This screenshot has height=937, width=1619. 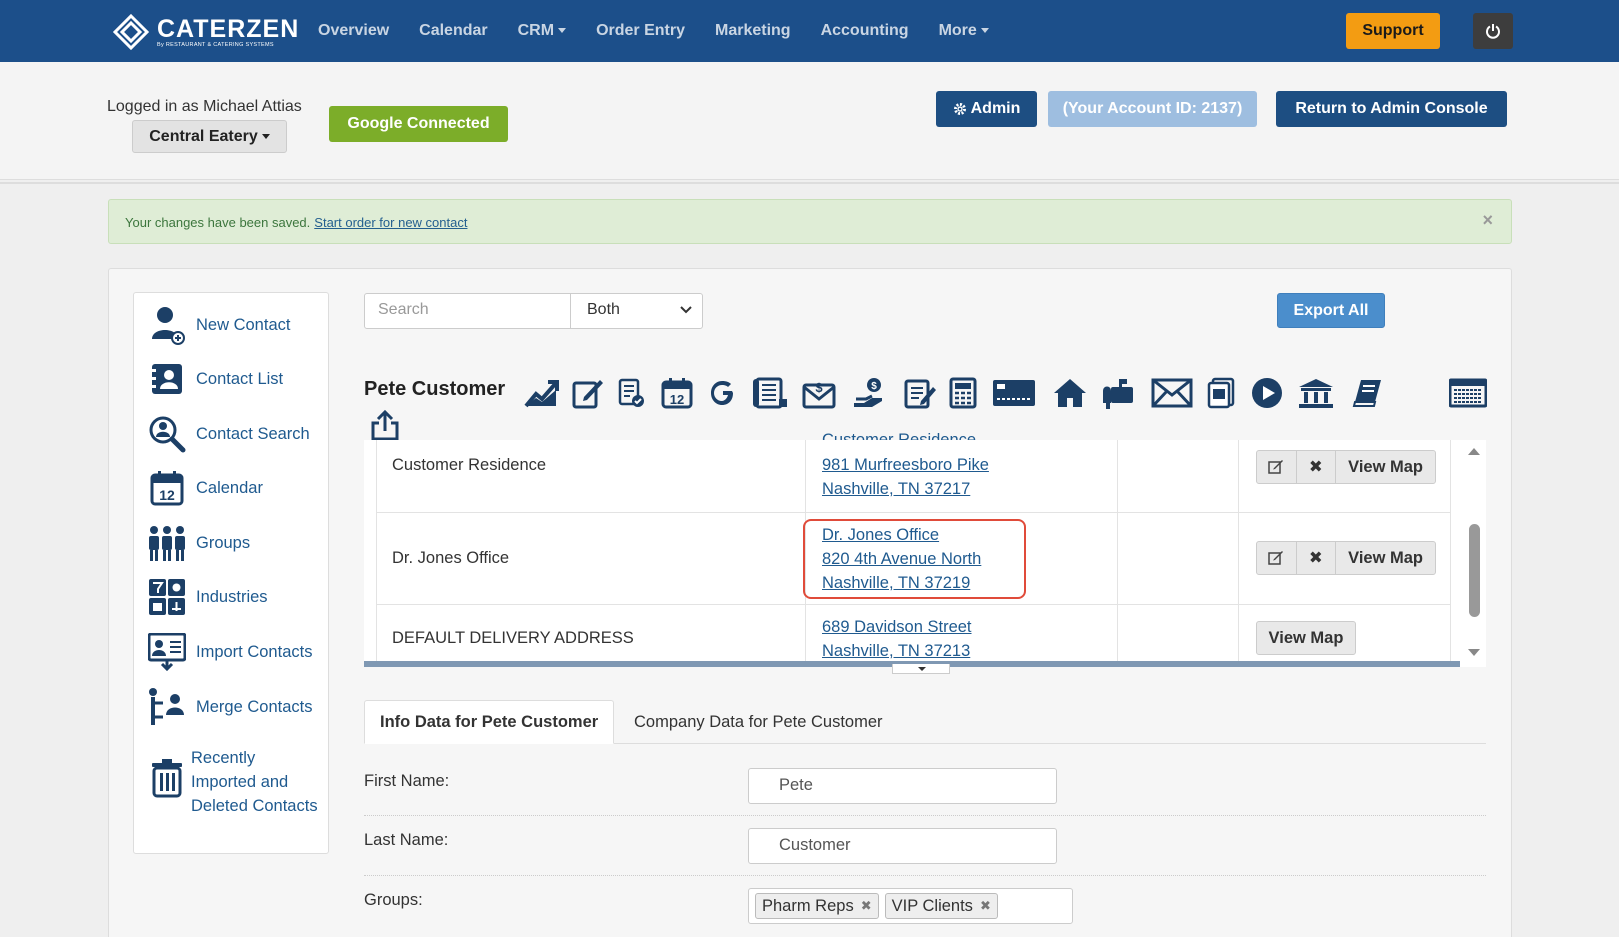 What do you see at coordinates (1367, 393) in the screenshot?
I see `book-icon` at bounding box center [1367, 393].